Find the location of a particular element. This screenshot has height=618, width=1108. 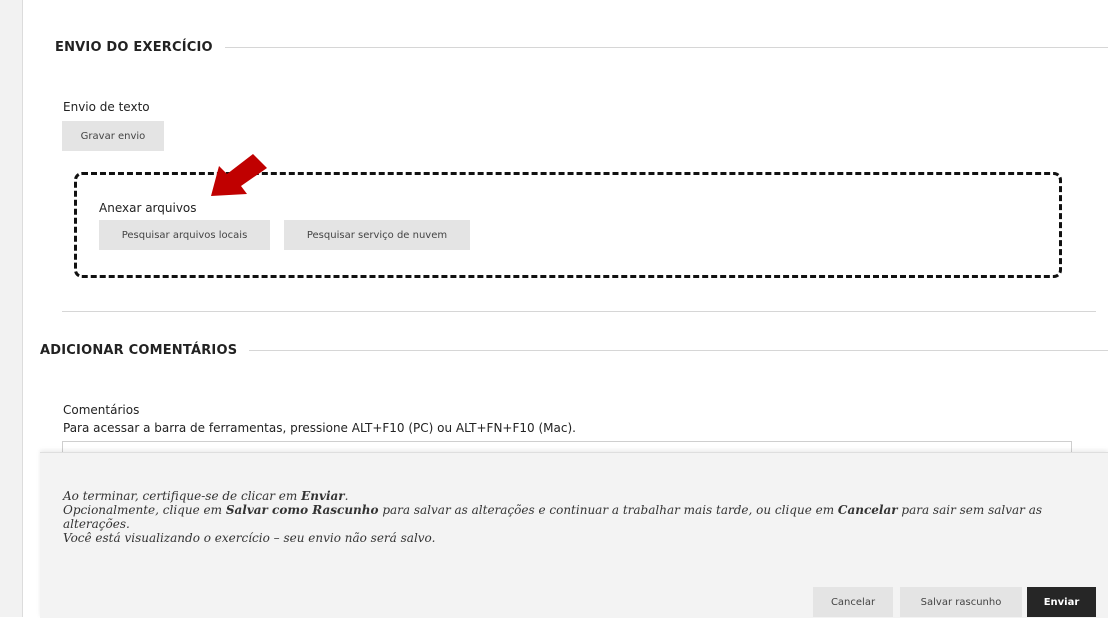

text-submission-label: Envio de texto is located at coordinates (106, 107).